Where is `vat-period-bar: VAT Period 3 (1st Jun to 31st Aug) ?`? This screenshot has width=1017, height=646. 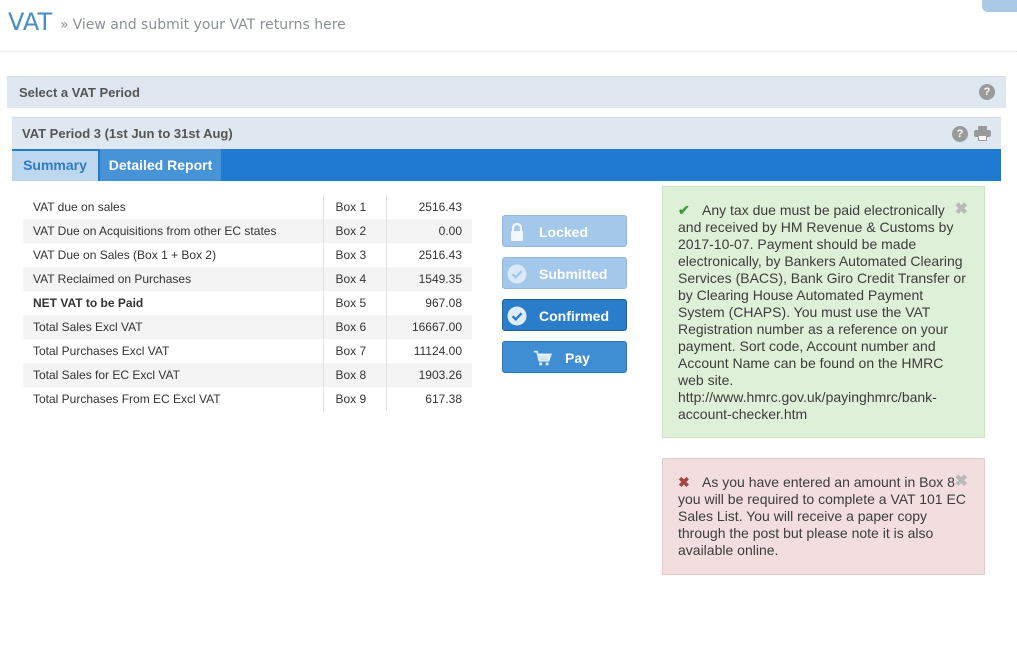
vat-period-bar: VAT Period 3 (1st Jun to 31st Aug) ? is located at coordinates (506, 133).